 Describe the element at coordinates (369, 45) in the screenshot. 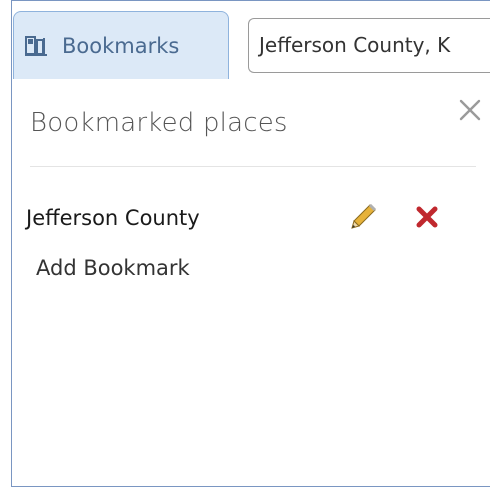

I see `search-input: Jefferson County, K` at that location.